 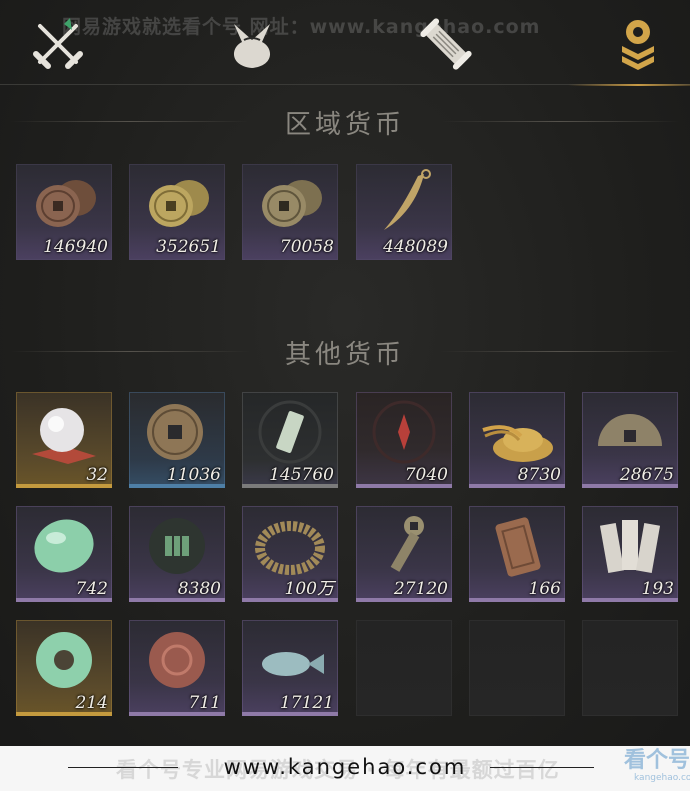 I want to click on jade-stone-icon, so click(x=64, y=546).